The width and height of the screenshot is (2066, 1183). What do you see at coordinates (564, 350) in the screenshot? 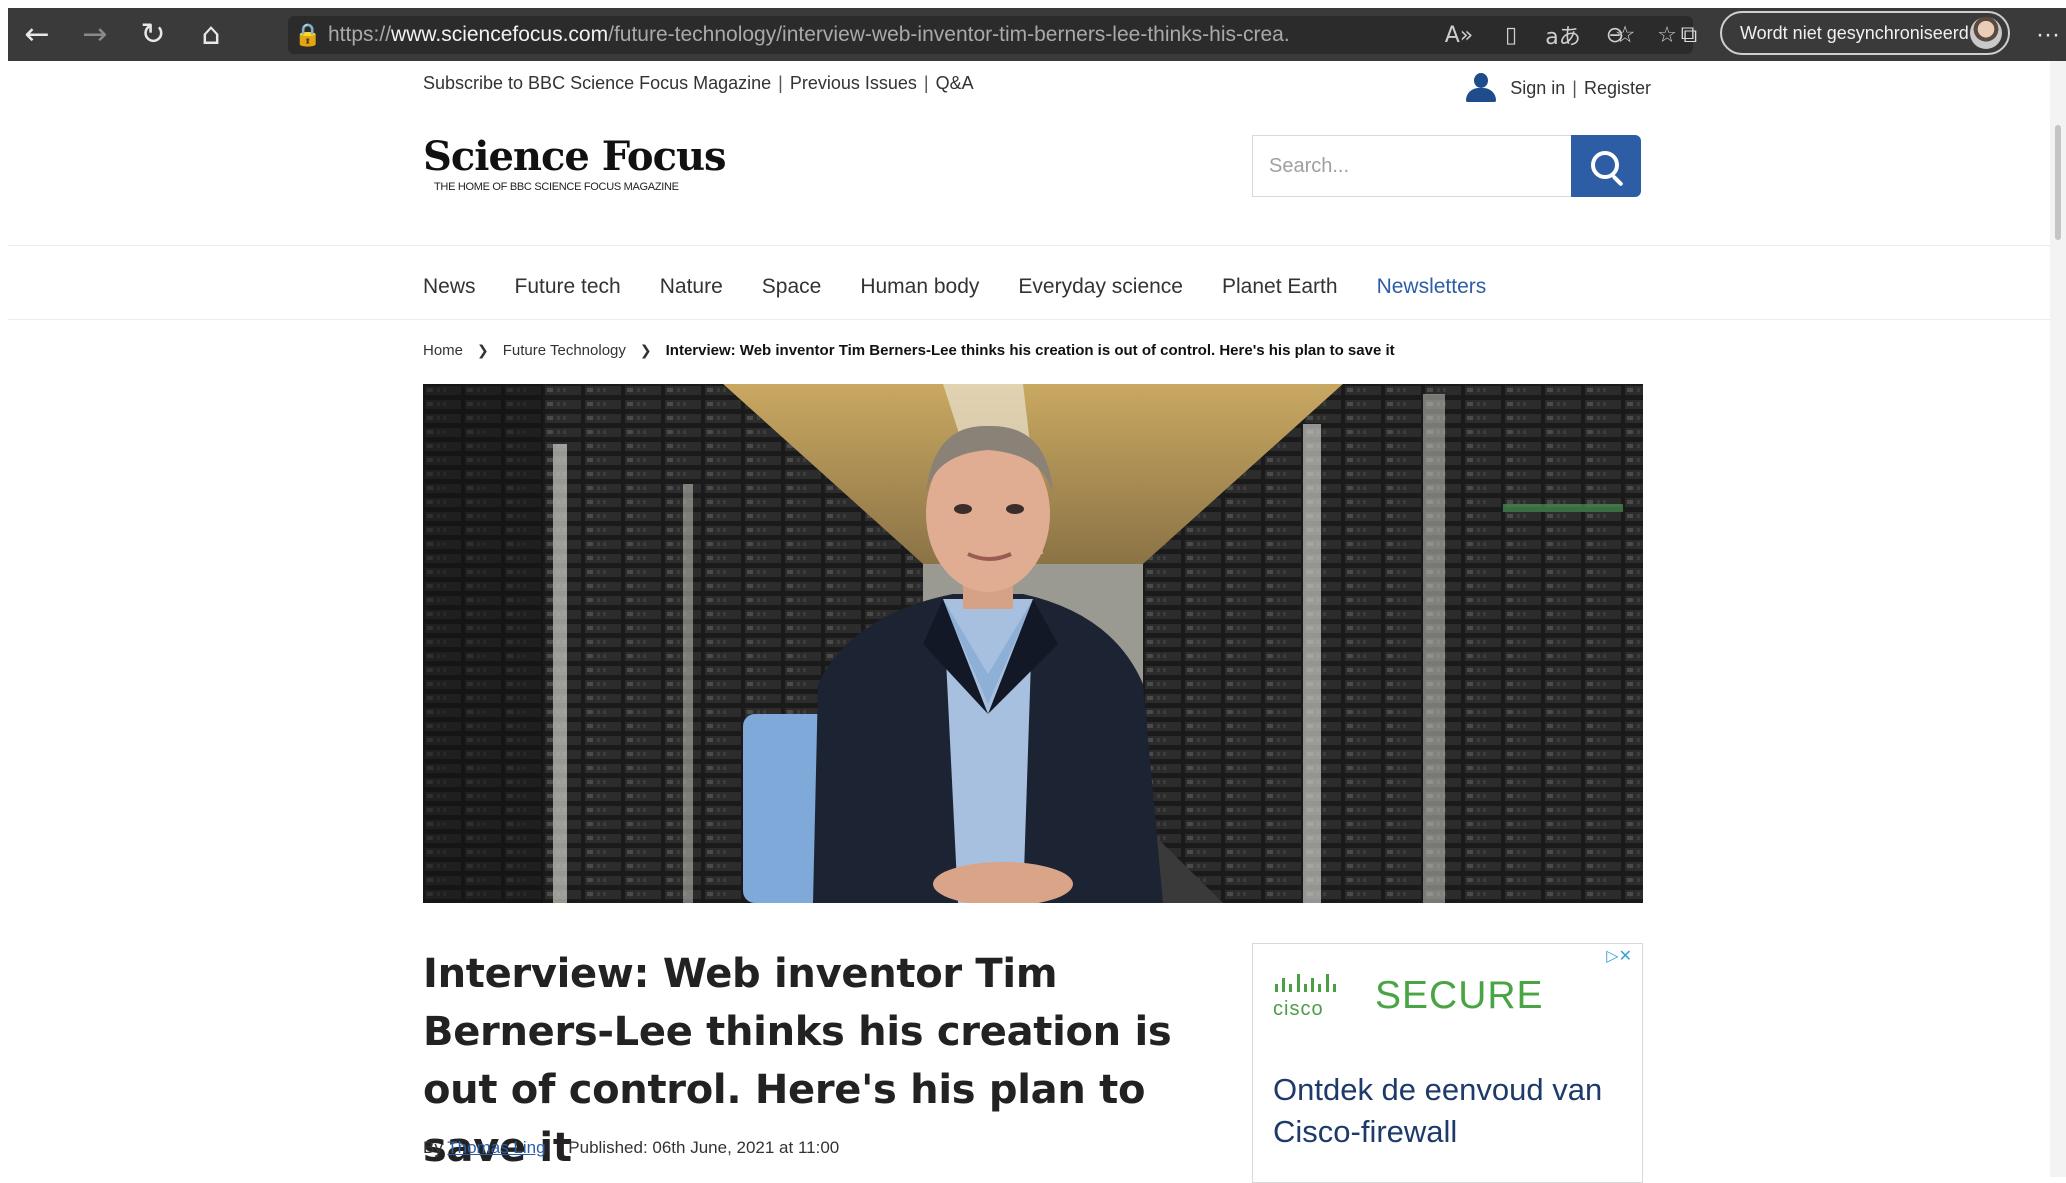
I see `breadcrumb-section: Future Technology` at bounding box center [564, 350].